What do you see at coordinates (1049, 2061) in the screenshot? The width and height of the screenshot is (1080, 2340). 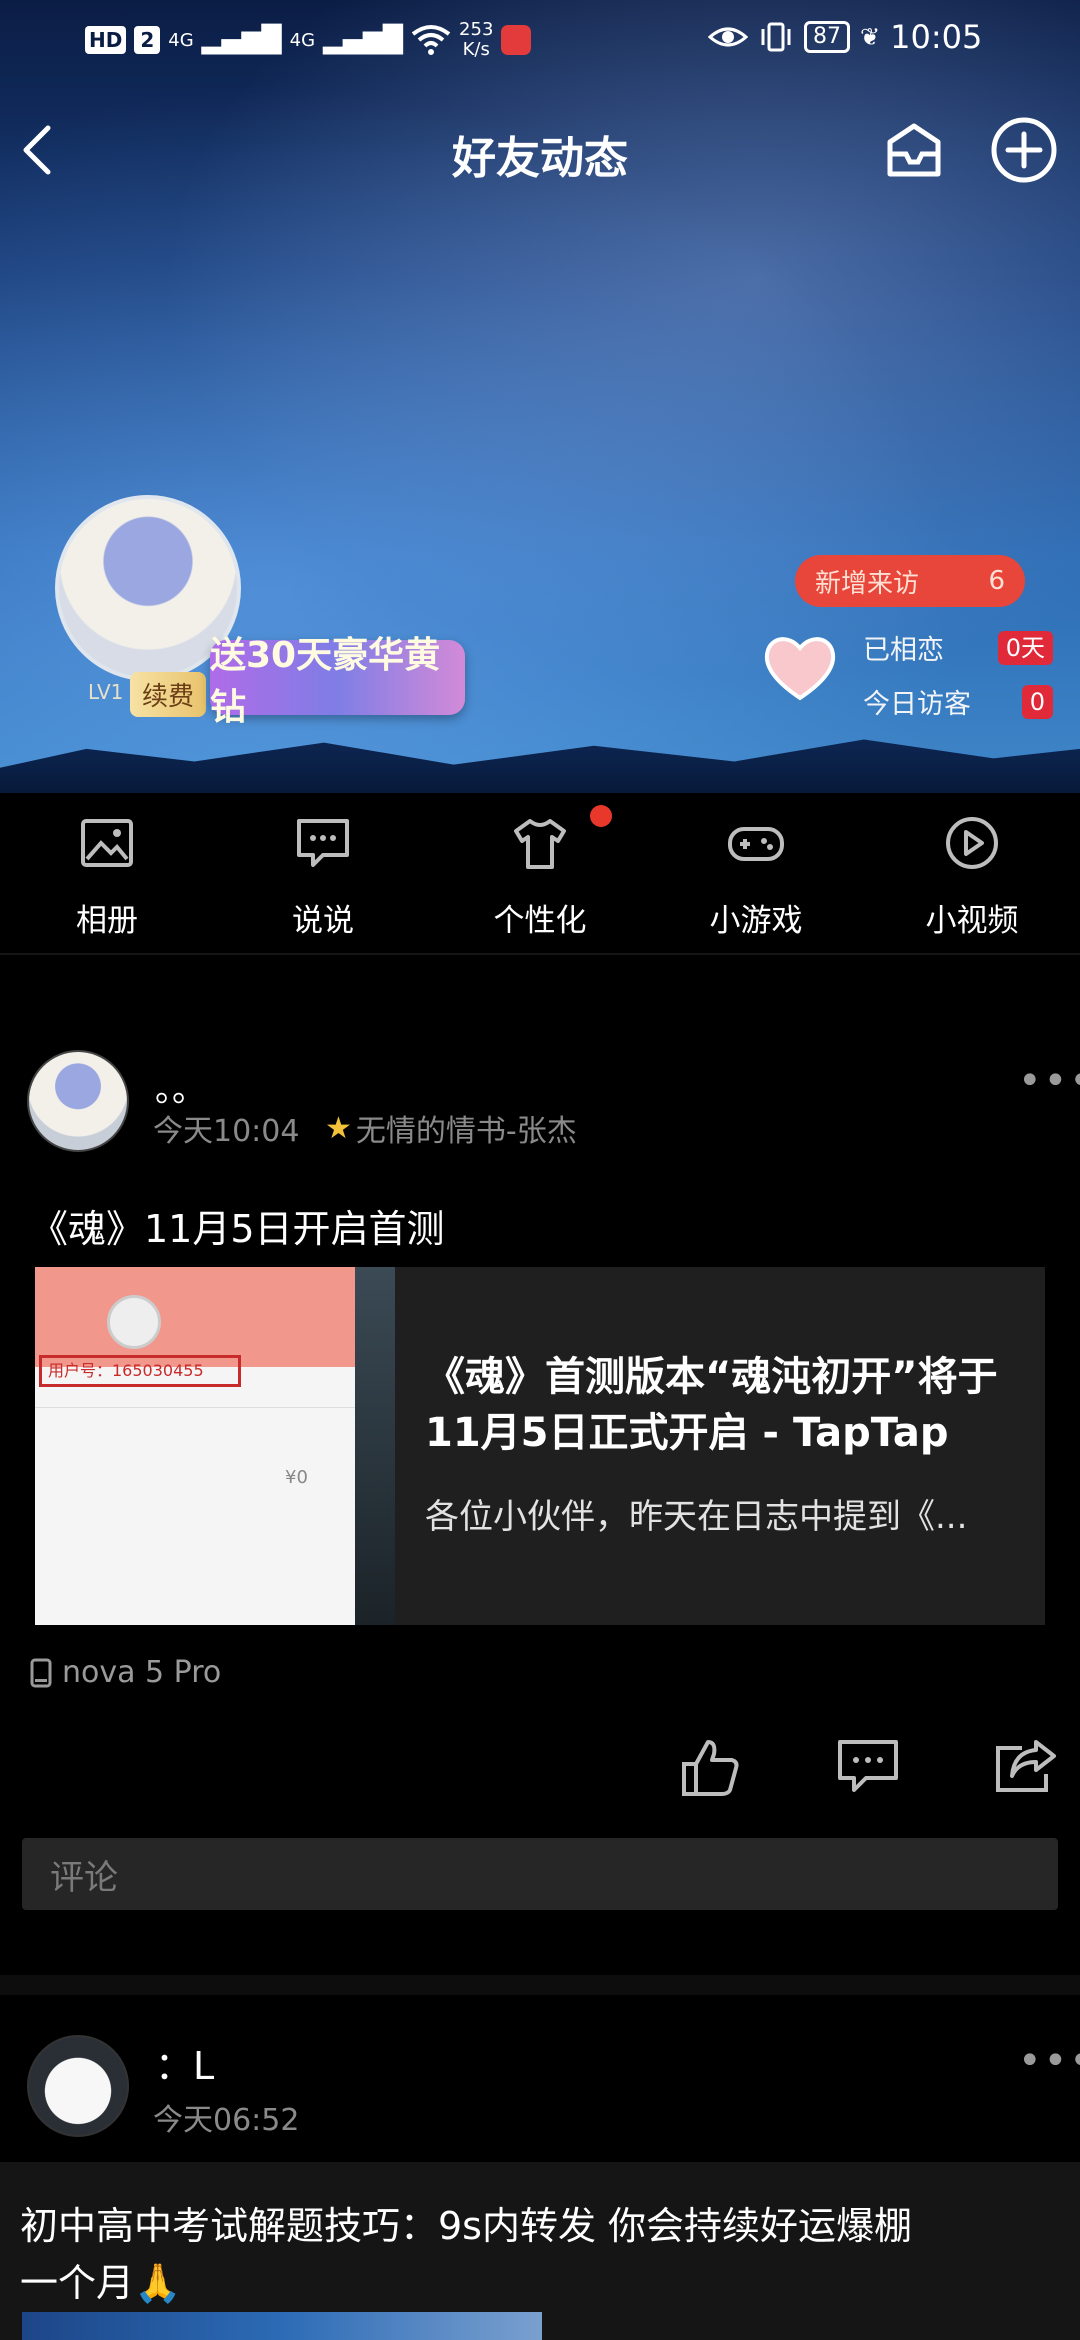 I see `post2-more-options-icon: •••` at bounding box center [1049, 2061].